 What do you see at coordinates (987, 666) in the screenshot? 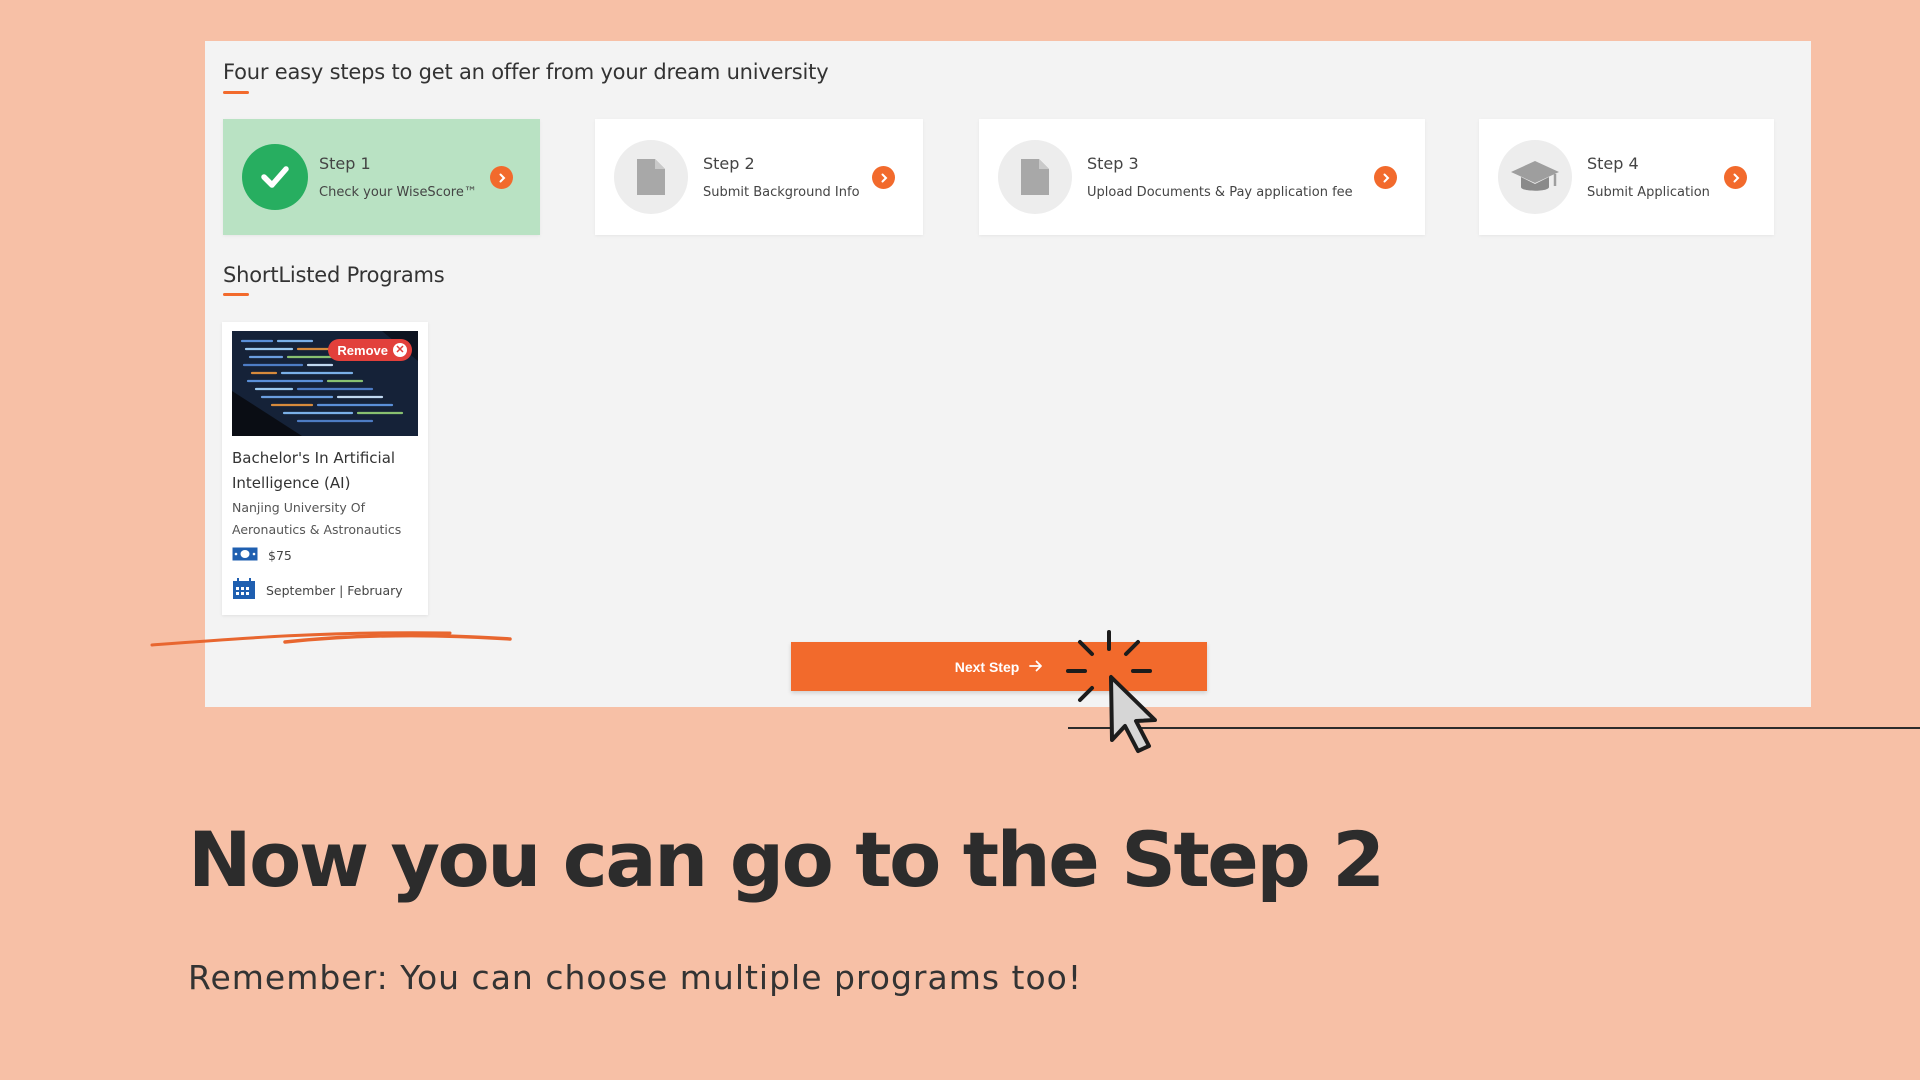
I see `next-step-label: Next Step` at bounding box center [987, 666].